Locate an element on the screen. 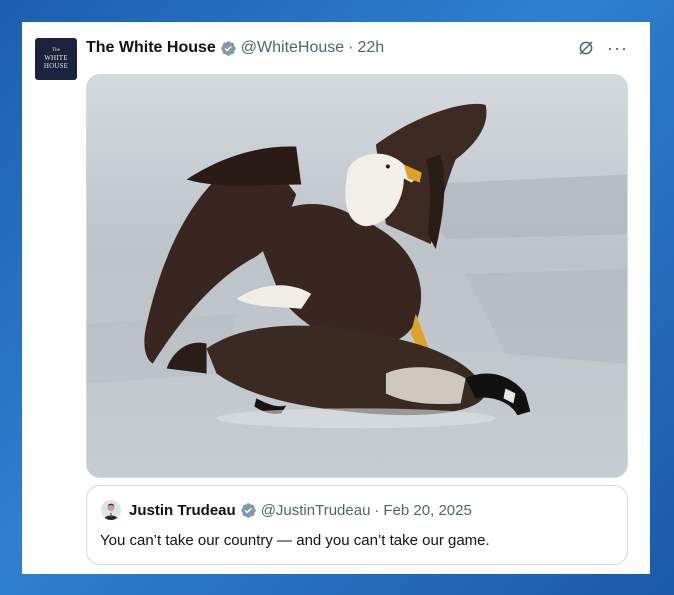  avatar-line-3: HOUSE is located at coordinates (56, 66).